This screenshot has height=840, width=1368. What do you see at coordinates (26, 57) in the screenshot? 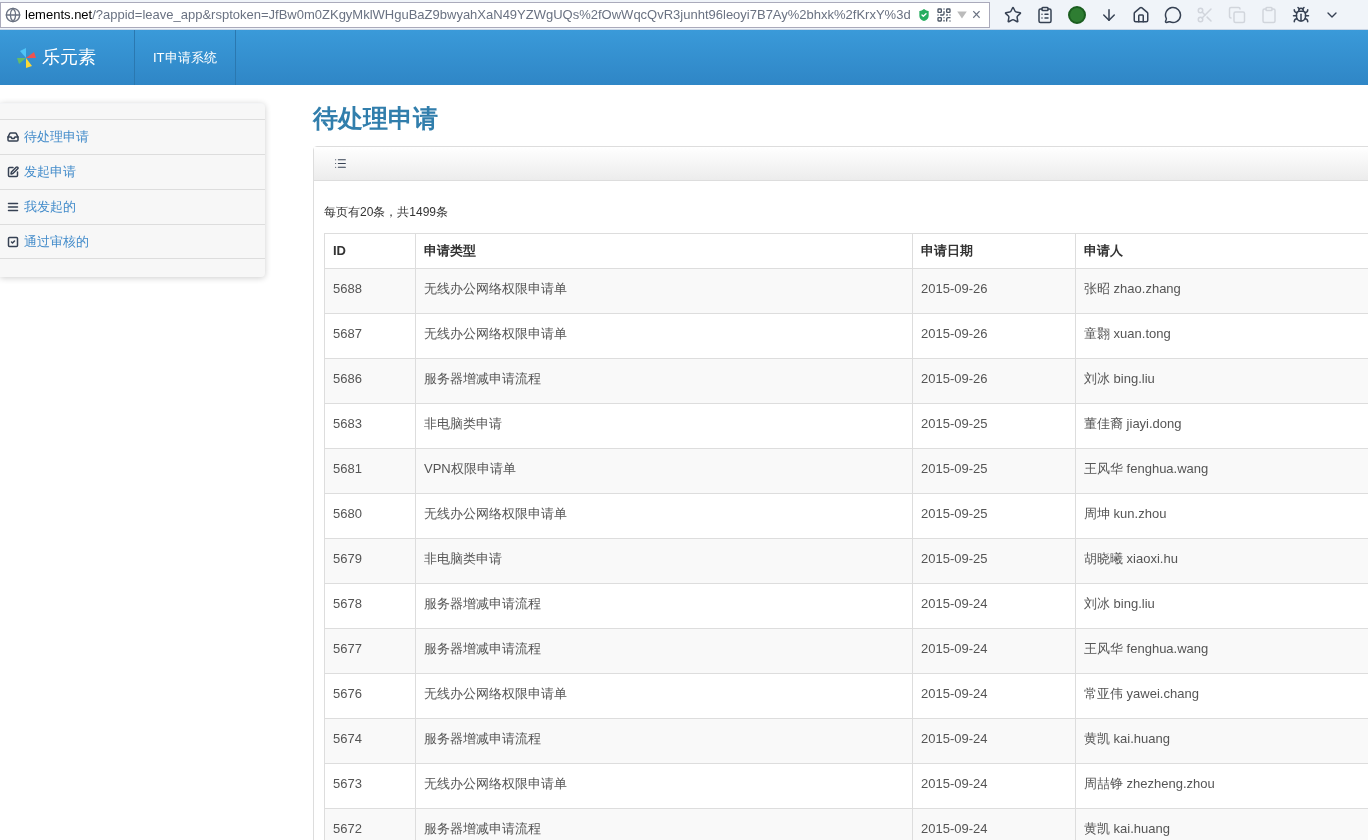
I see `logo-icon` at bounding box center [26, 57].